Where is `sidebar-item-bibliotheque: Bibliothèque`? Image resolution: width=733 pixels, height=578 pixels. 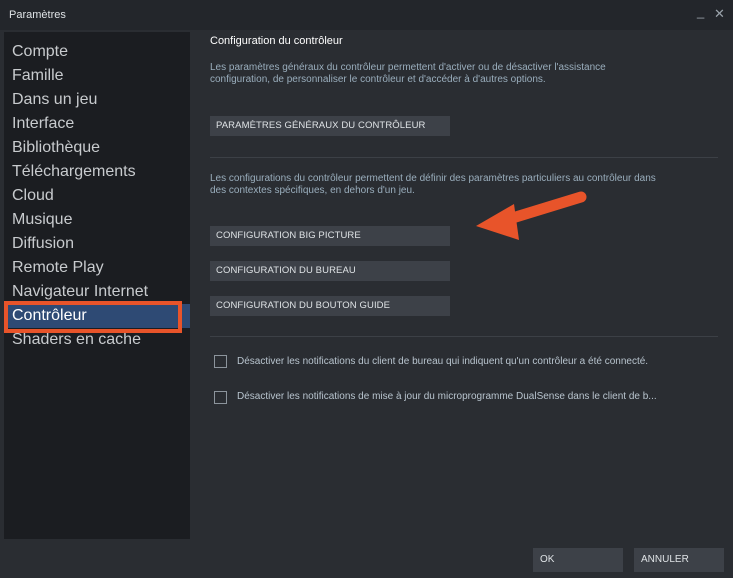
sidebar-item-bibliotheque: Bibliothèque is located at coordinates (97, 148).